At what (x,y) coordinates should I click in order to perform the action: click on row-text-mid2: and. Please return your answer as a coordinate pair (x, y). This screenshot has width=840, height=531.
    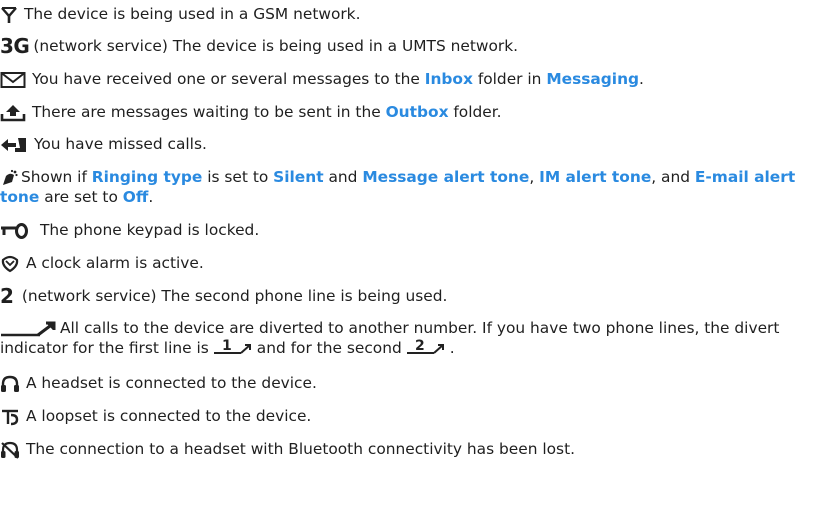
    Looking at the image, I should click on (343, 177).